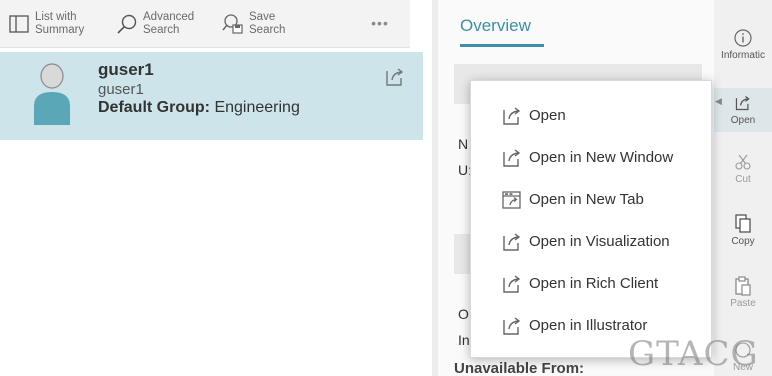  Describe the element at coordinates (464, 340) in the screenshot. I see `overview-field-label: In` at that location.